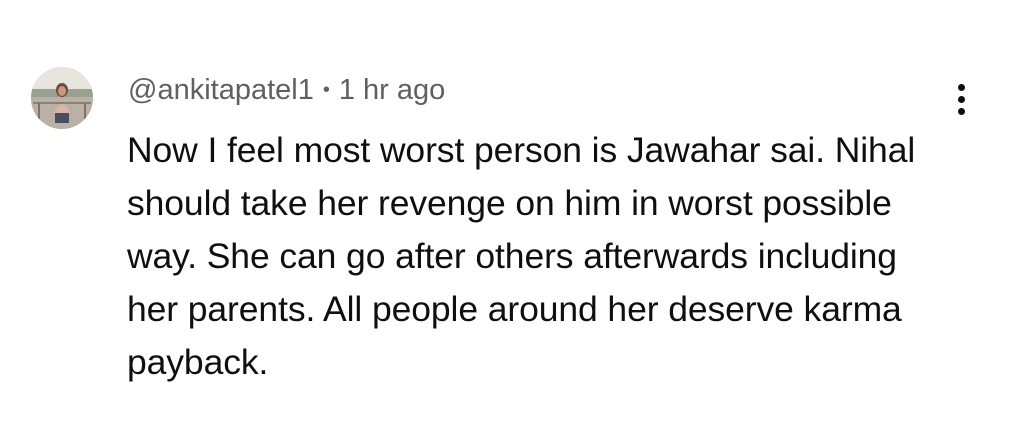  What do you see at coordinates (221, 90) in the screenshot?
I see `author-handle: @ankitapatel1` at bounding box center [221, 90].